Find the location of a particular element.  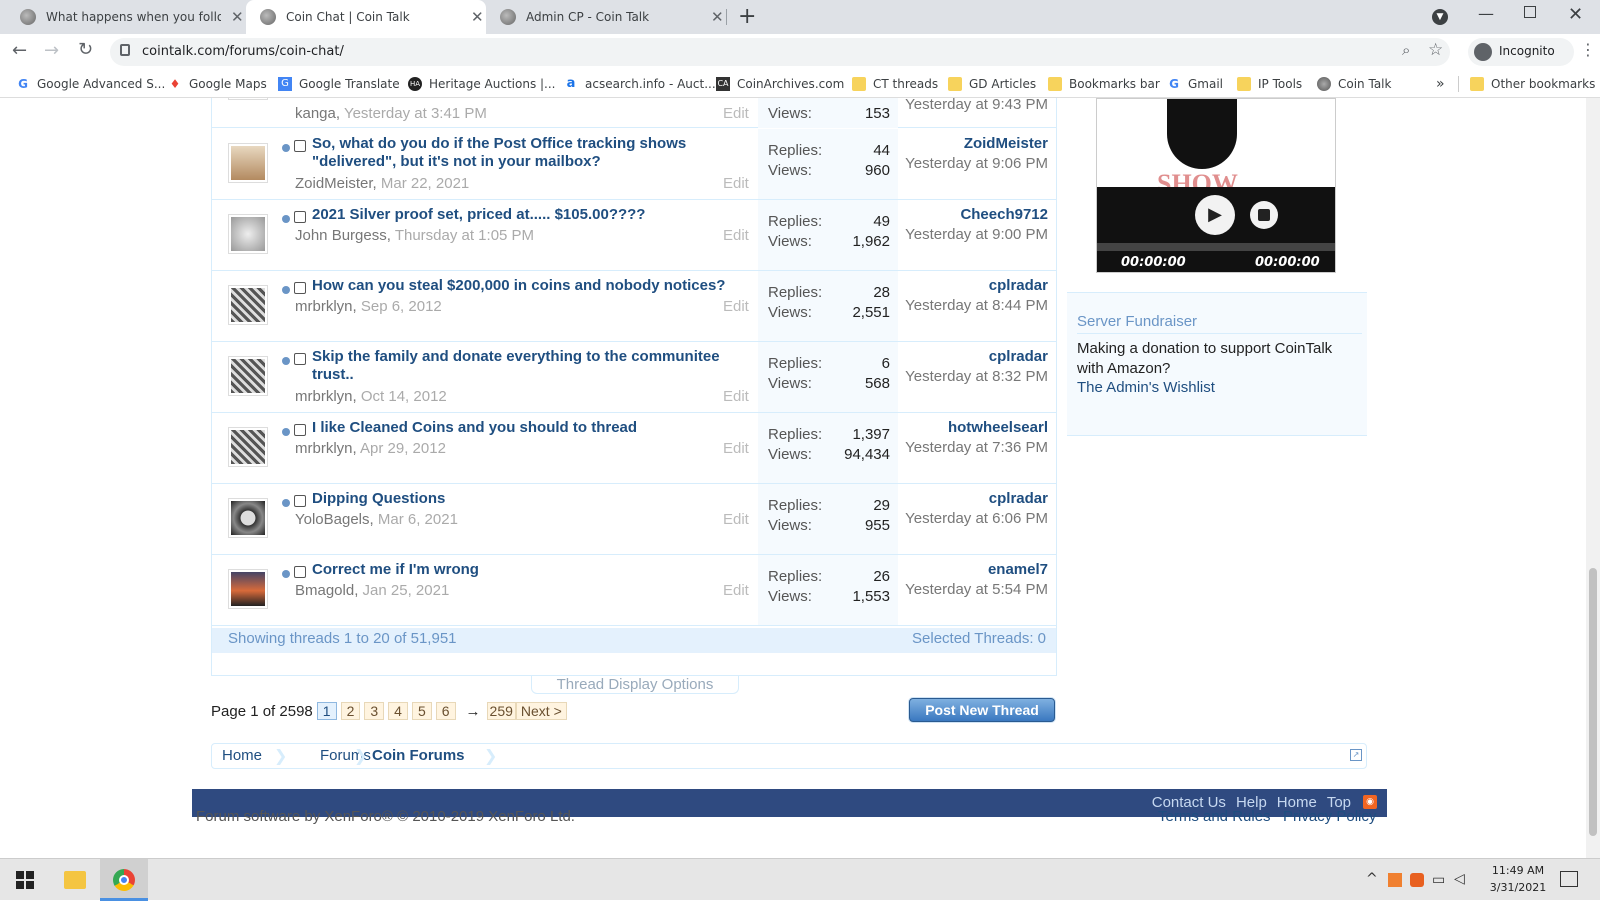

menu-kebab-icon: ⋮ is located at coordinates (1588, 49).